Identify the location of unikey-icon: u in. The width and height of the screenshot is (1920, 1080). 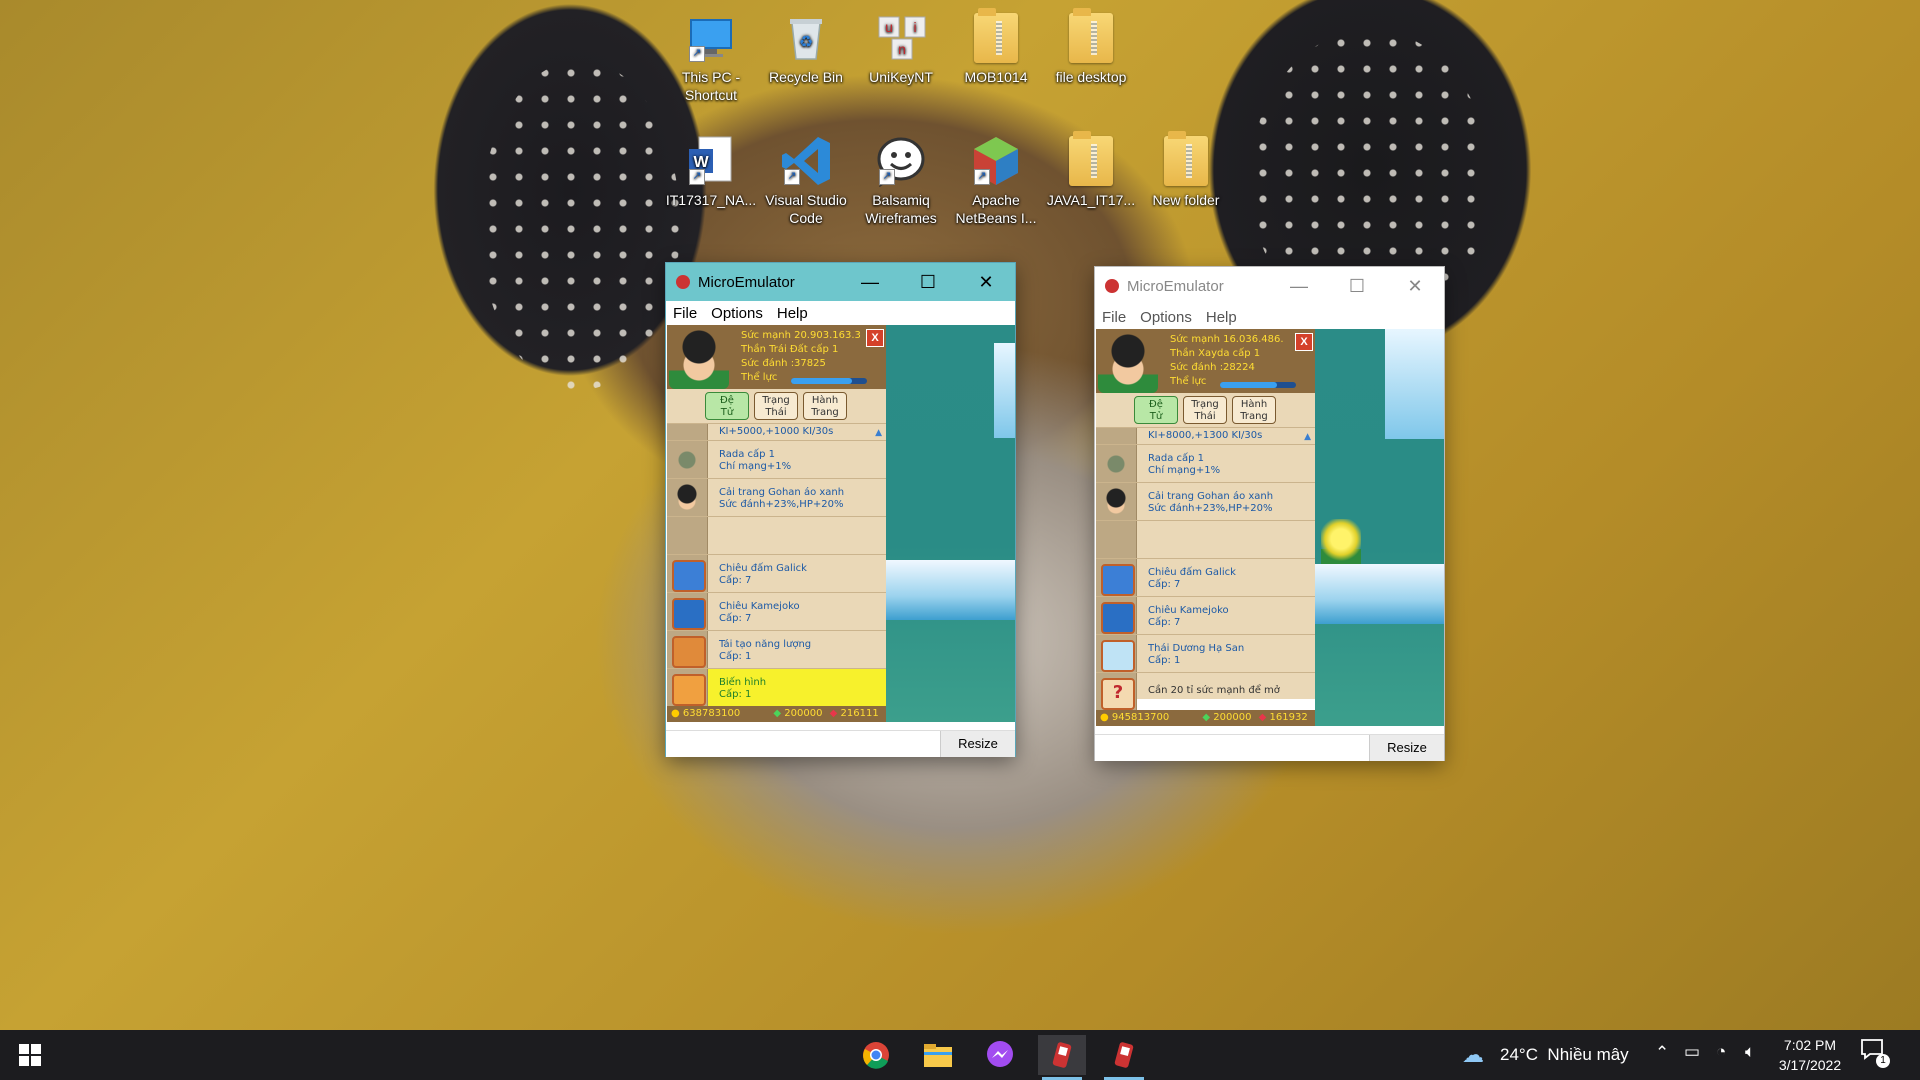
(901, 38).